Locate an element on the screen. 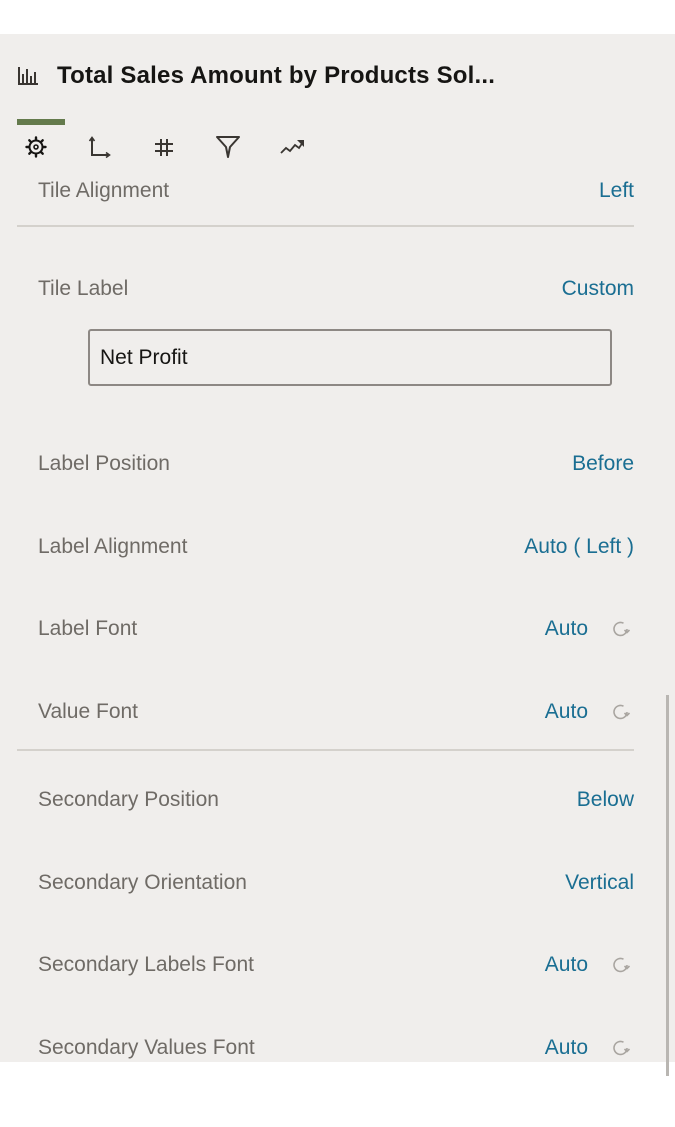 The height and width of the screenshot is (1127, 675). property-label: Secondary Values Font is located at coordinates (146, 1047).